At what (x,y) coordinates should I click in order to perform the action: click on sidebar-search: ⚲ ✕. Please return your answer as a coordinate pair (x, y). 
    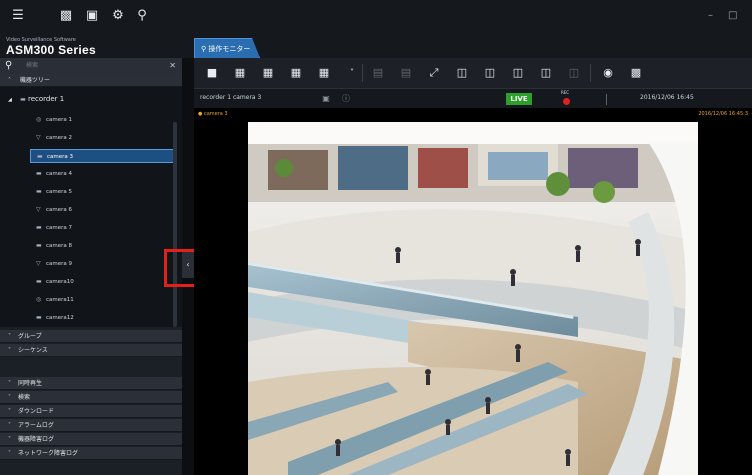
    Looking at the image, I should click on (91, 66).